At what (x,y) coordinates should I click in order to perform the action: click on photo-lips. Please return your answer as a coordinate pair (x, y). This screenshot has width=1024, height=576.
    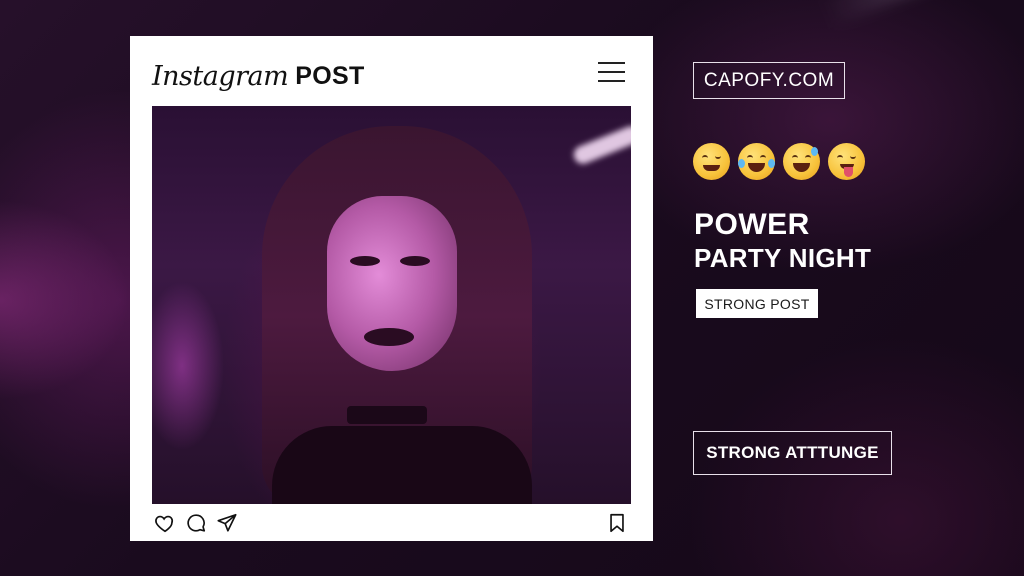
    Looking at the image, I should click on (389, 337).